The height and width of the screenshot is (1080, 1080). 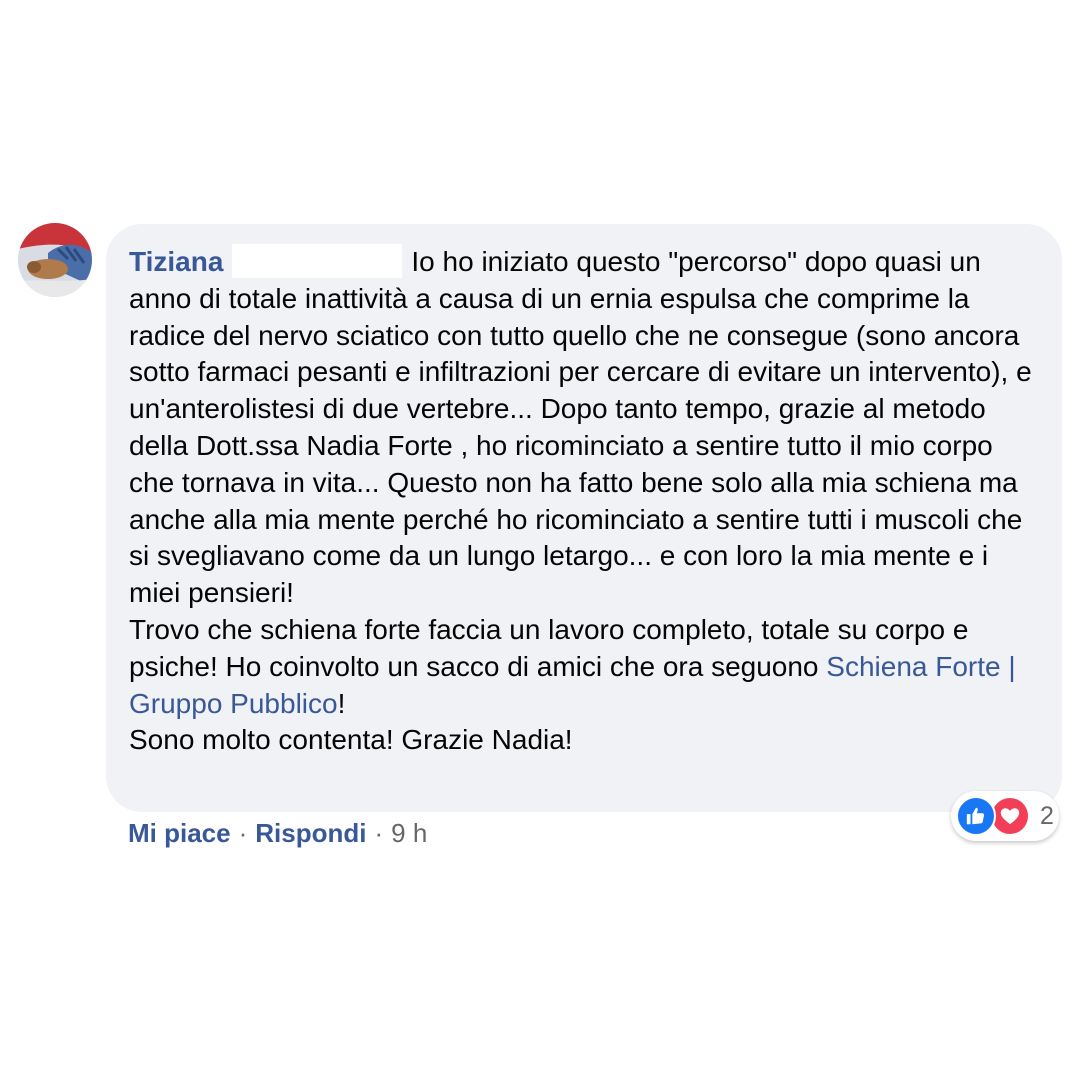 I want to click on timestamp: 9 h, so click(x=409, y=833).